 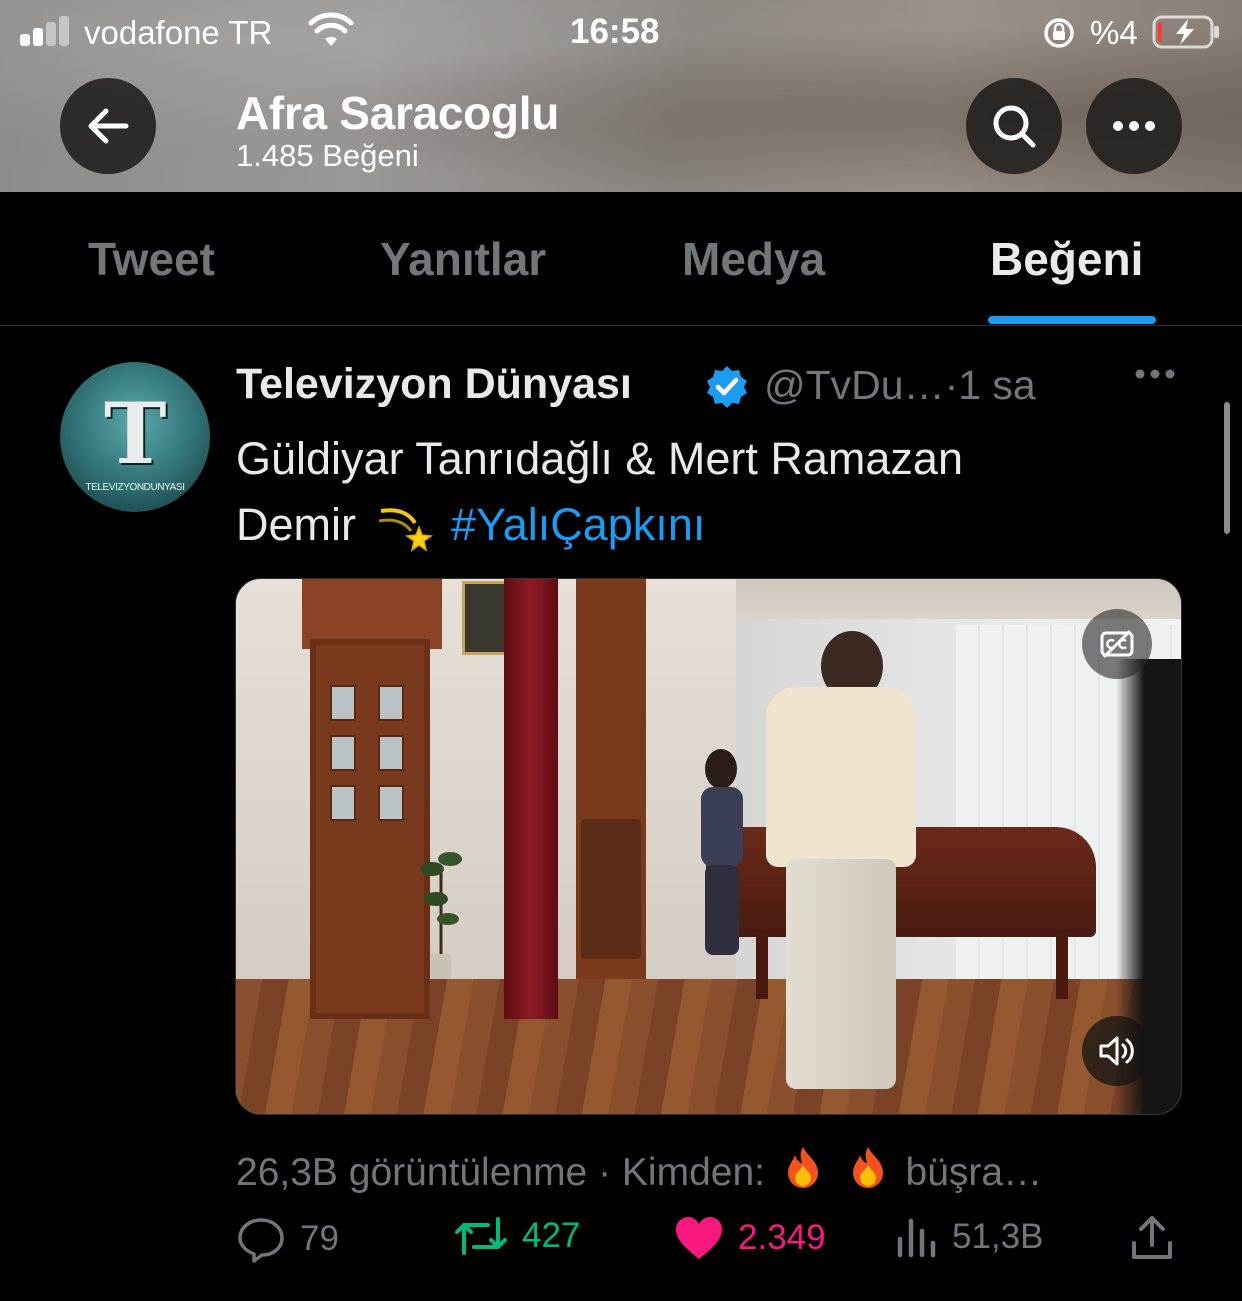 I want to click on closed-captions-icon, so click(x=1117, y=644).